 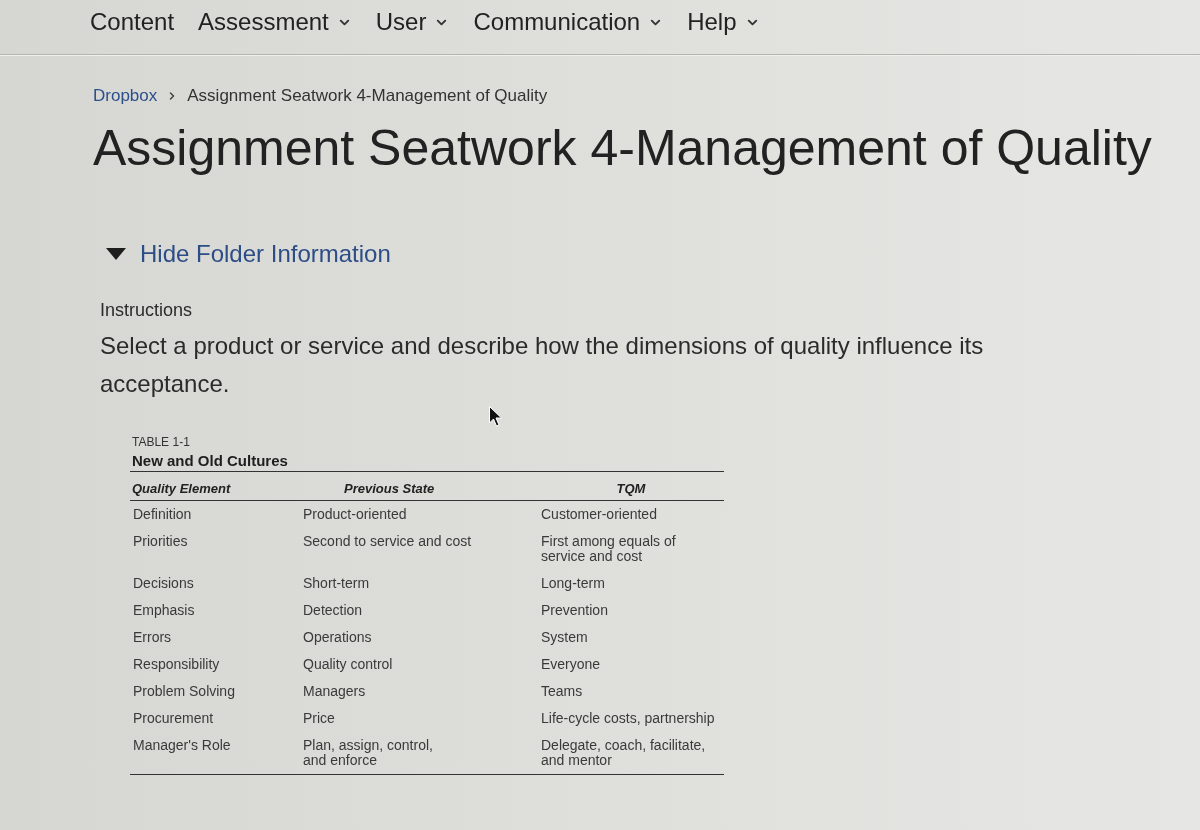 What do you see at coordinates (125, 96) in the screenshot?
I see `breadcrumb-link: Dropbox` at bounding box center [125, 96].